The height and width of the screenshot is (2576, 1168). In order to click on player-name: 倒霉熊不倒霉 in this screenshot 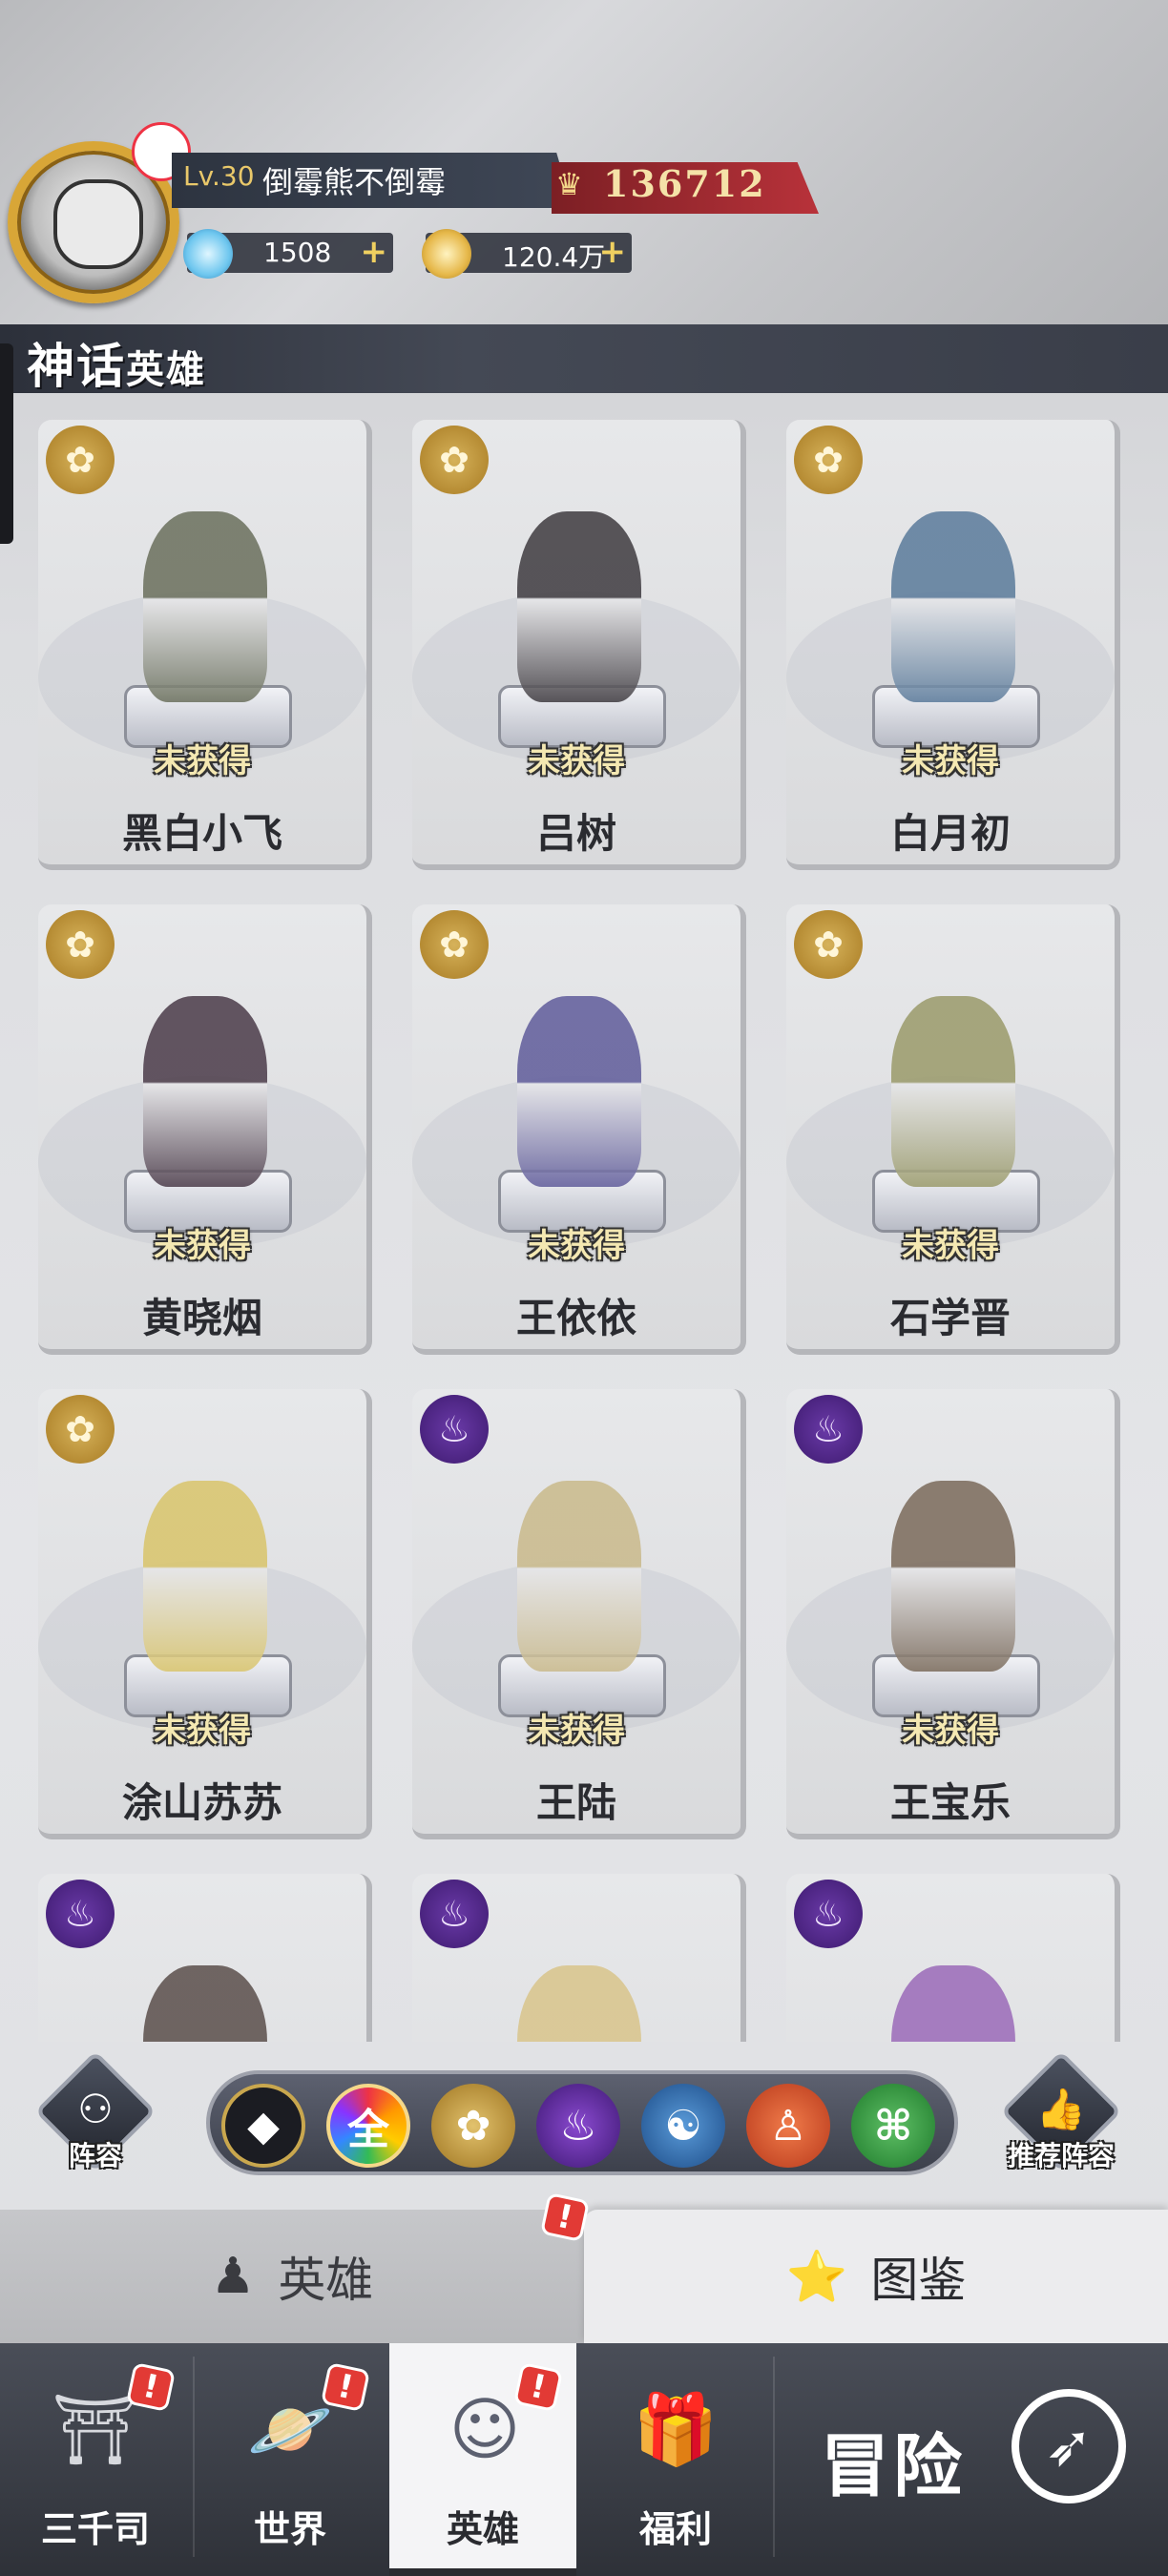, I will do `click(354, 182)`.